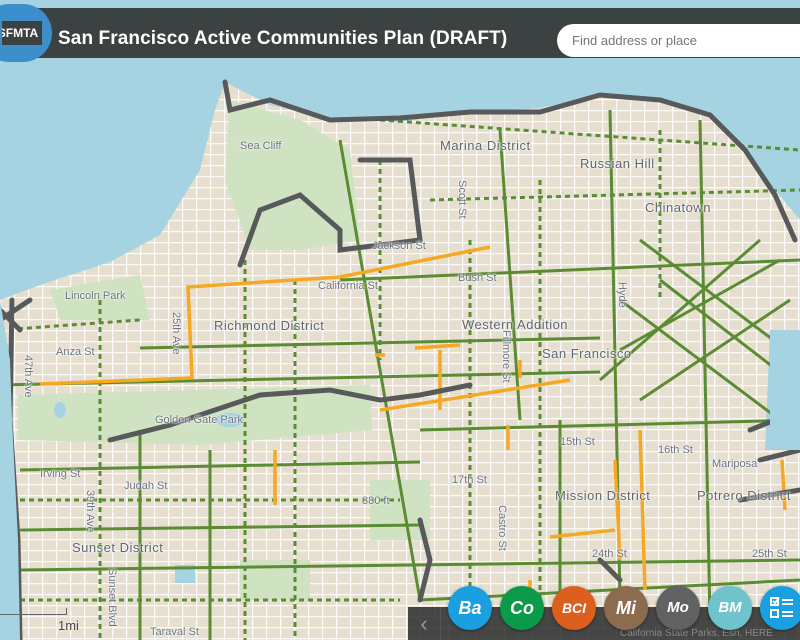  What do you see at coordinates (462, 199) in the screenshot?
I see `map-label: Scott St` at bounding box center [462, 199].